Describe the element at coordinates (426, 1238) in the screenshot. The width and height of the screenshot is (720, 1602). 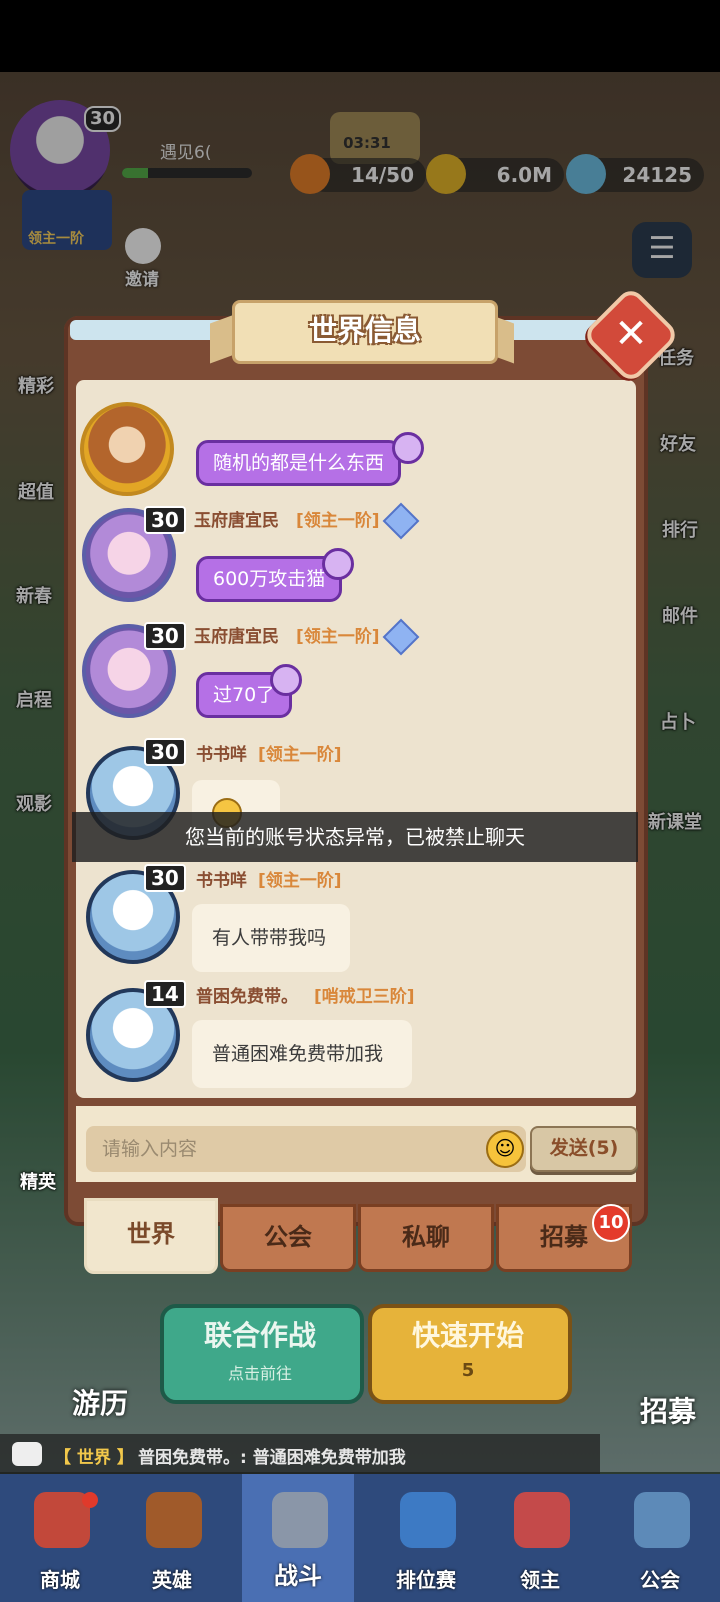
I see `tab-private: 私聊` at that location.